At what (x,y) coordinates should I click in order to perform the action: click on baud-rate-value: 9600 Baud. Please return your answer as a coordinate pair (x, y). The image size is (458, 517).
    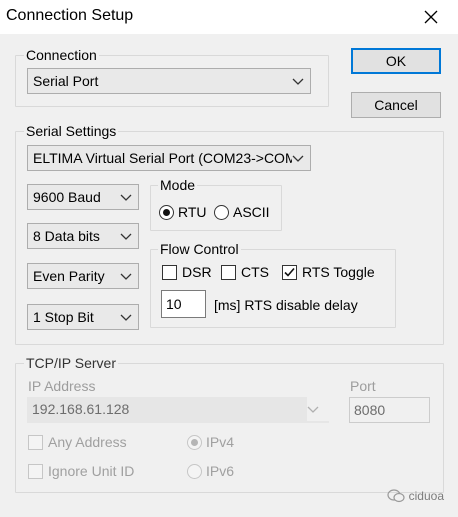
    Looking at the image, I should click on (67, 197).